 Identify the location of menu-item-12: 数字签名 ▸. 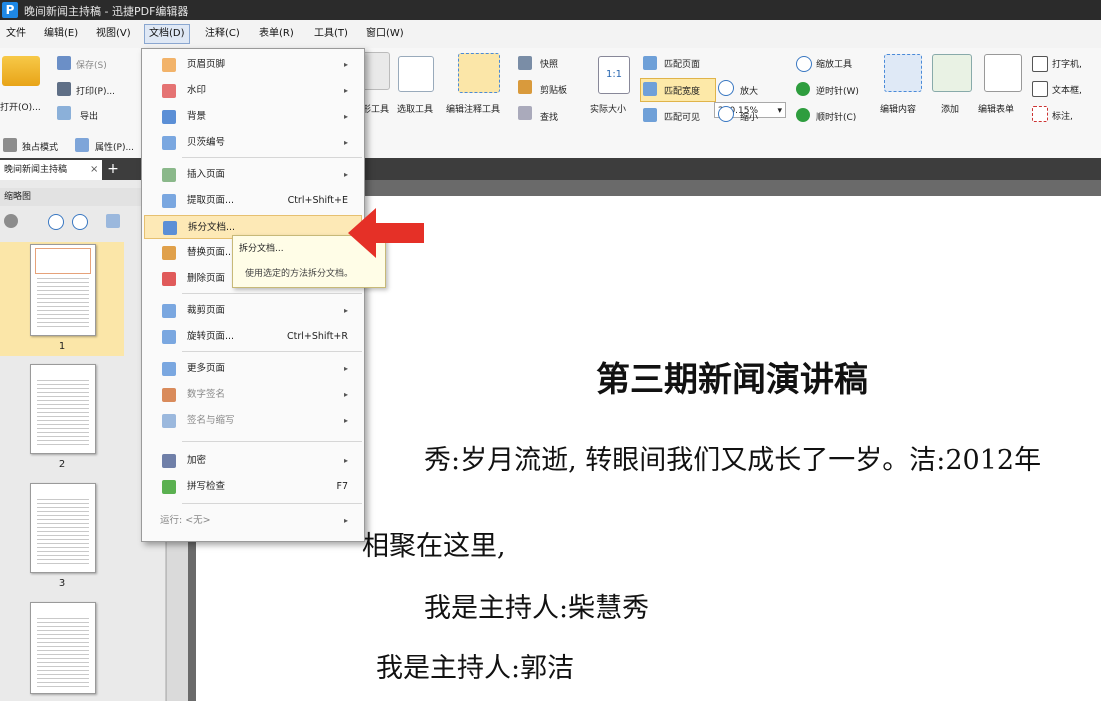
(253, 395).